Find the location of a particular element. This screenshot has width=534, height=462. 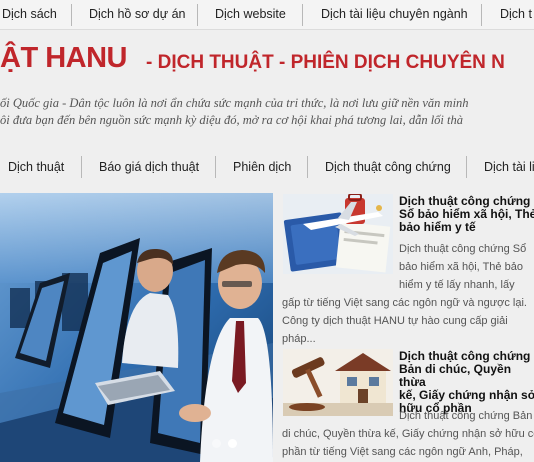

article-title-line: Bản di chúc, Quyền thừa is located at coordinates (455, 375).